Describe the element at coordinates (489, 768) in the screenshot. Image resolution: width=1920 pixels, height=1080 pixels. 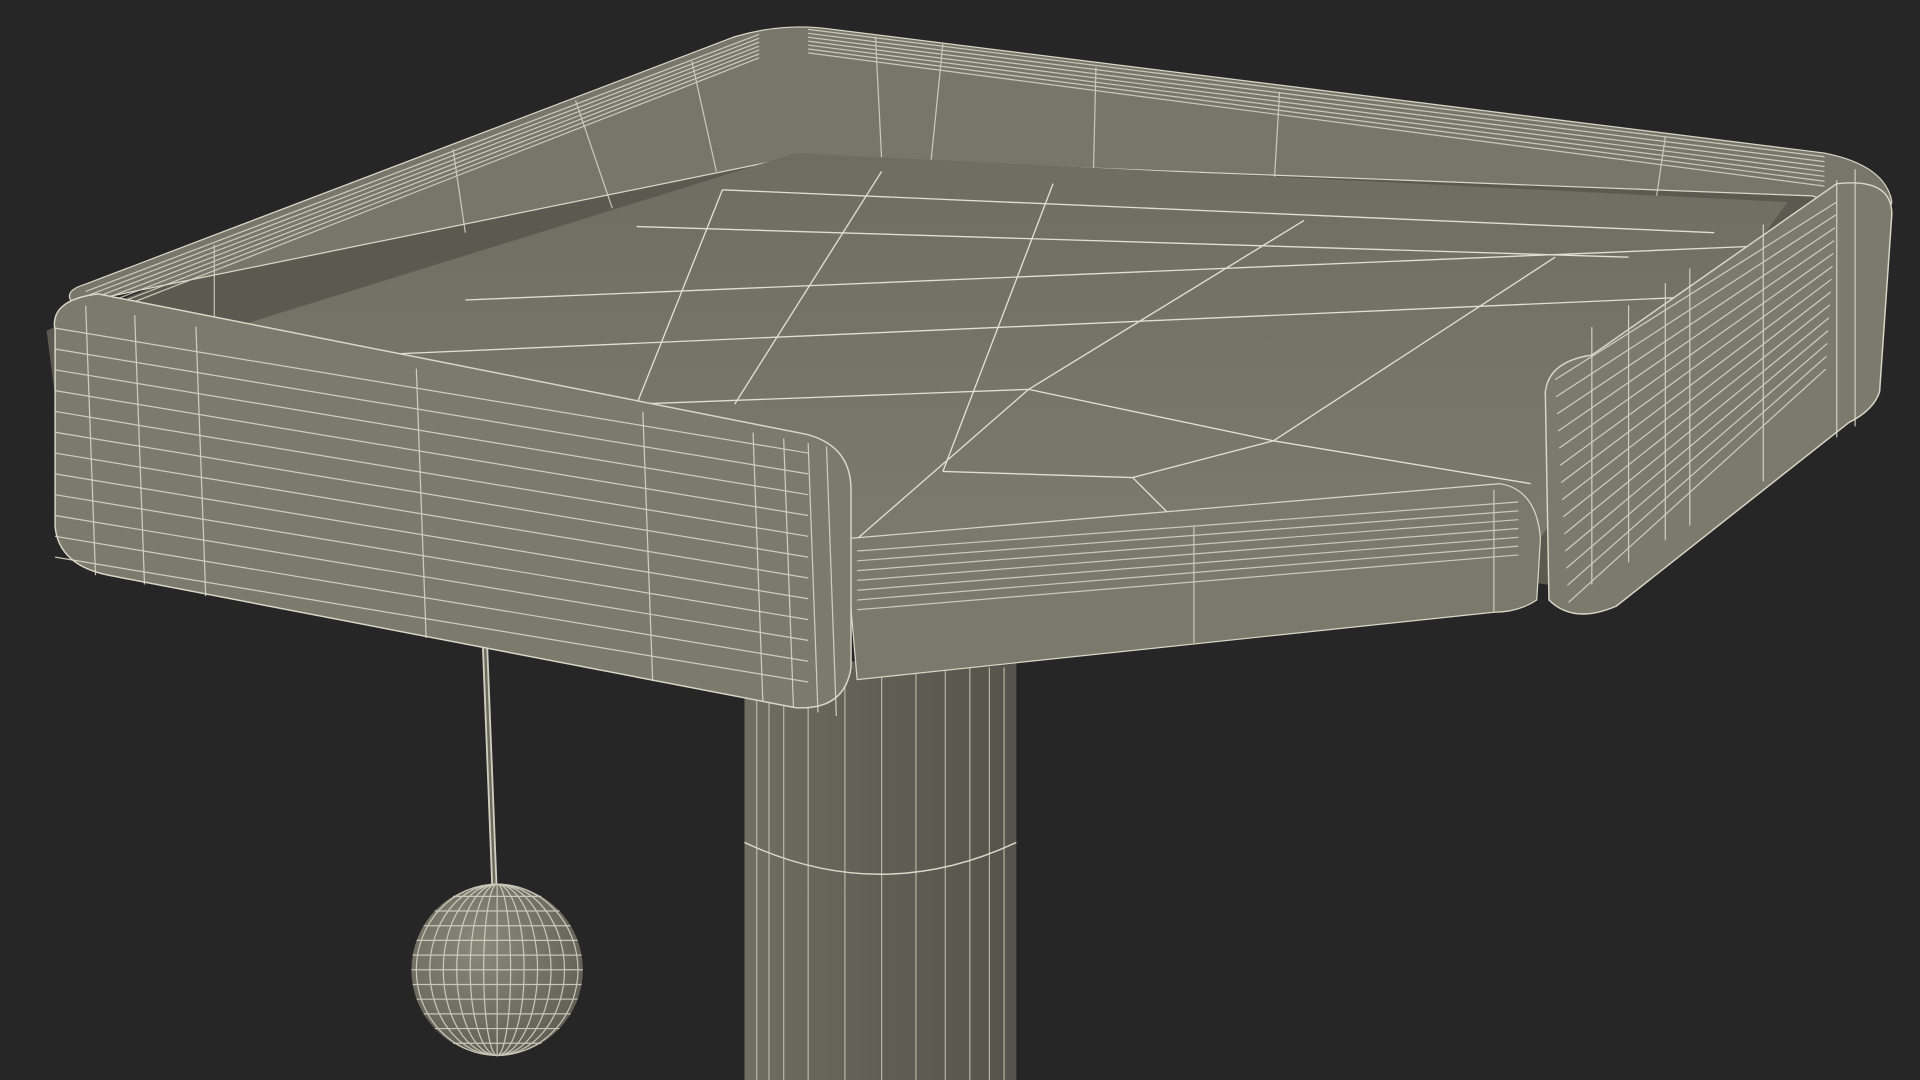
I see `pull-cord` at that location.